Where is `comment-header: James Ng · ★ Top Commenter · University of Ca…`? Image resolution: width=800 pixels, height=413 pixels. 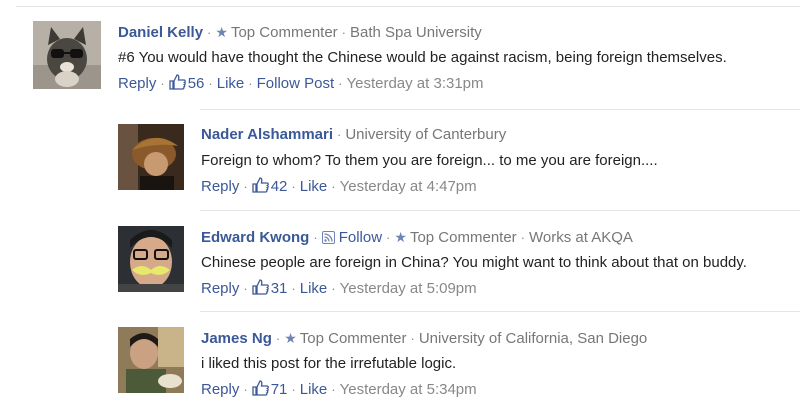 comment-header: James Ng · ★ Top Commenter · University of Ca… is located at coordinates (496, 338).